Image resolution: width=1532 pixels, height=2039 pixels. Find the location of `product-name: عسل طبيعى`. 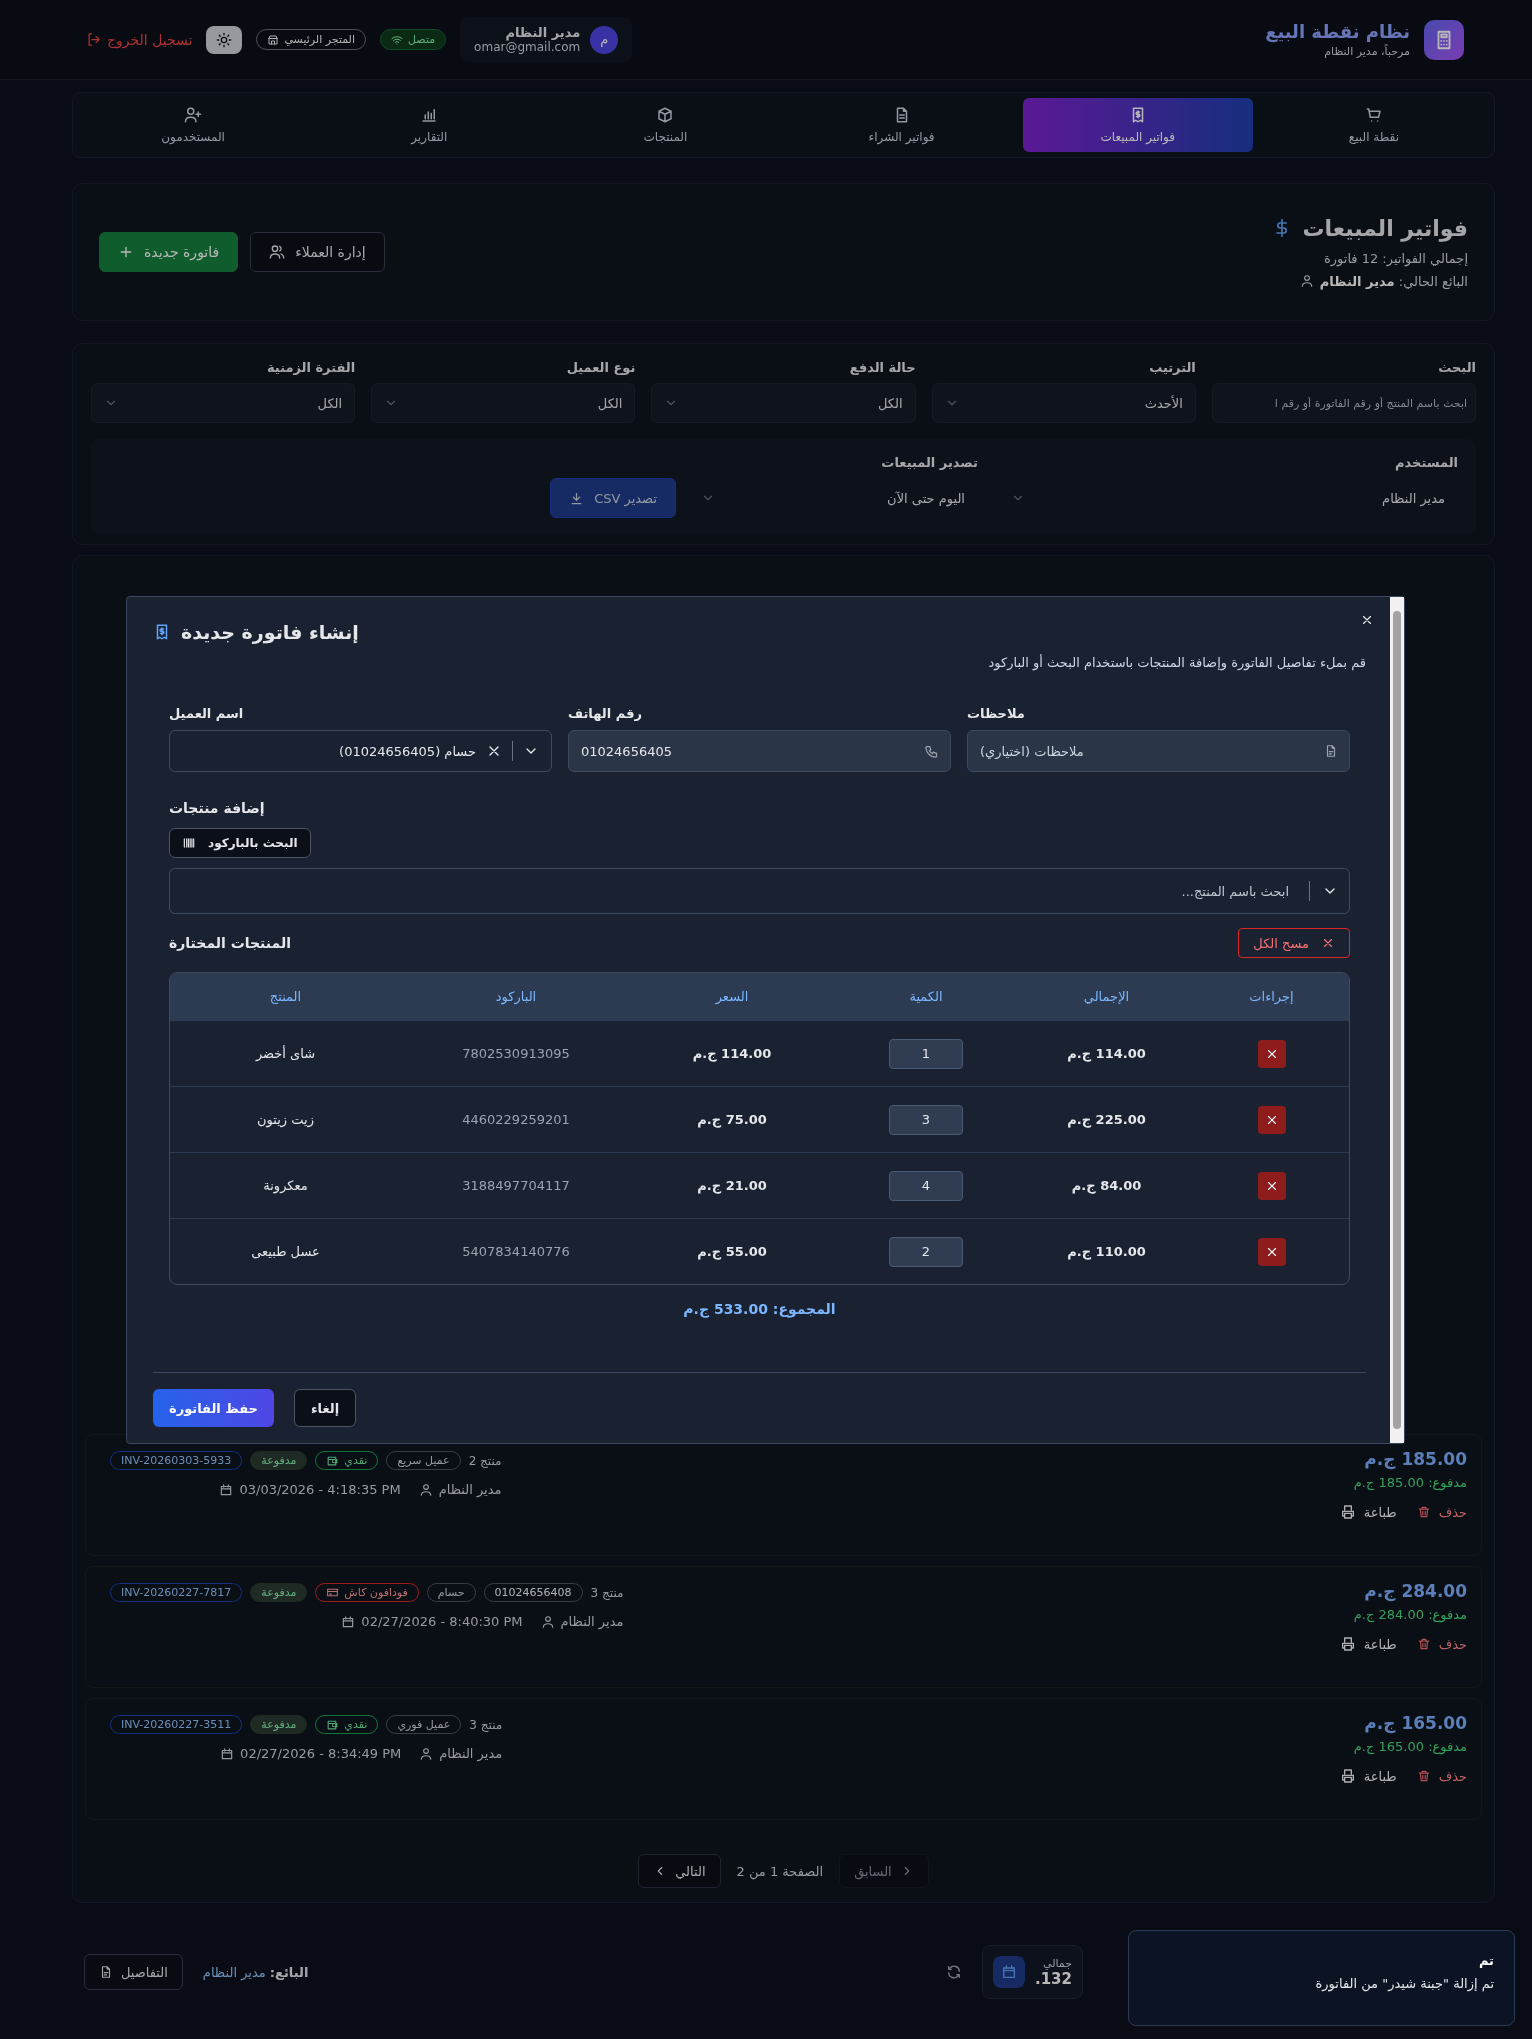

product-name: عسل طبيعى is located at coordinates (285, 1251).